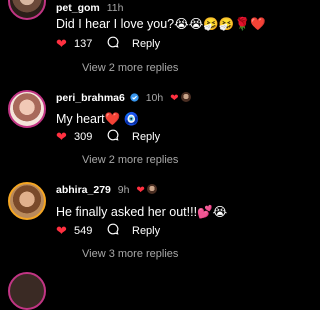 The image size is (320, 310). I want to click on comment-text: Did I hear I love you?😭😭🤧🤧🌹❤️, so click(161, 24).